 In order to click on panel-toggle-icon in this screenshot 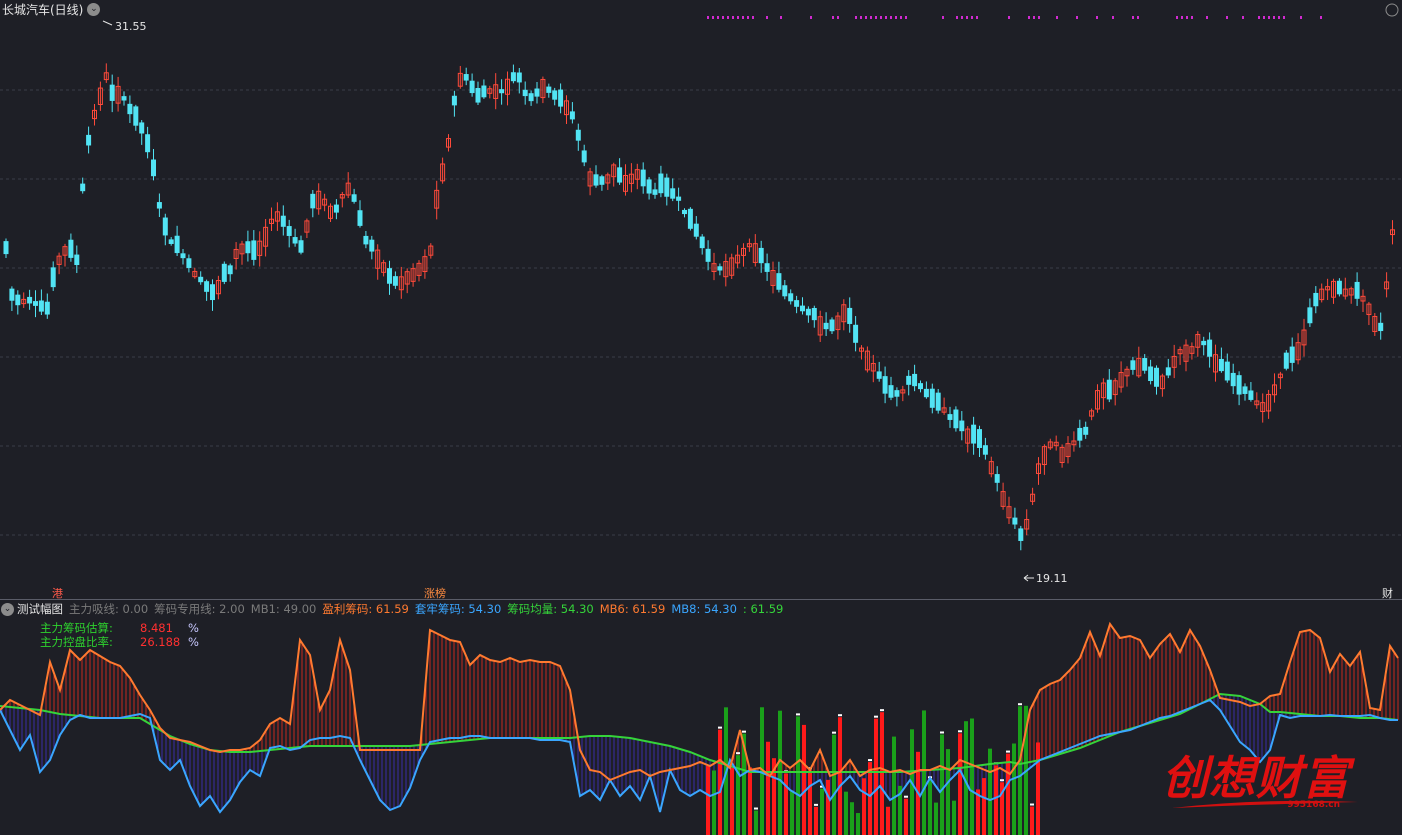, I will do `click(1392, 10)`.